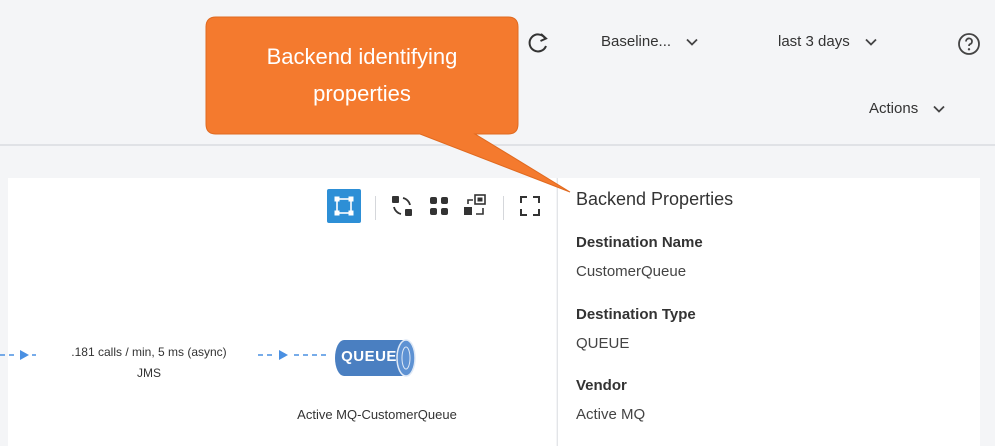 The height and width of the screenshot is (446, 995). Describe the element at coordinates (362, 75) in the screenshot. I see `callout-text: Backend identifying properties` at that location.